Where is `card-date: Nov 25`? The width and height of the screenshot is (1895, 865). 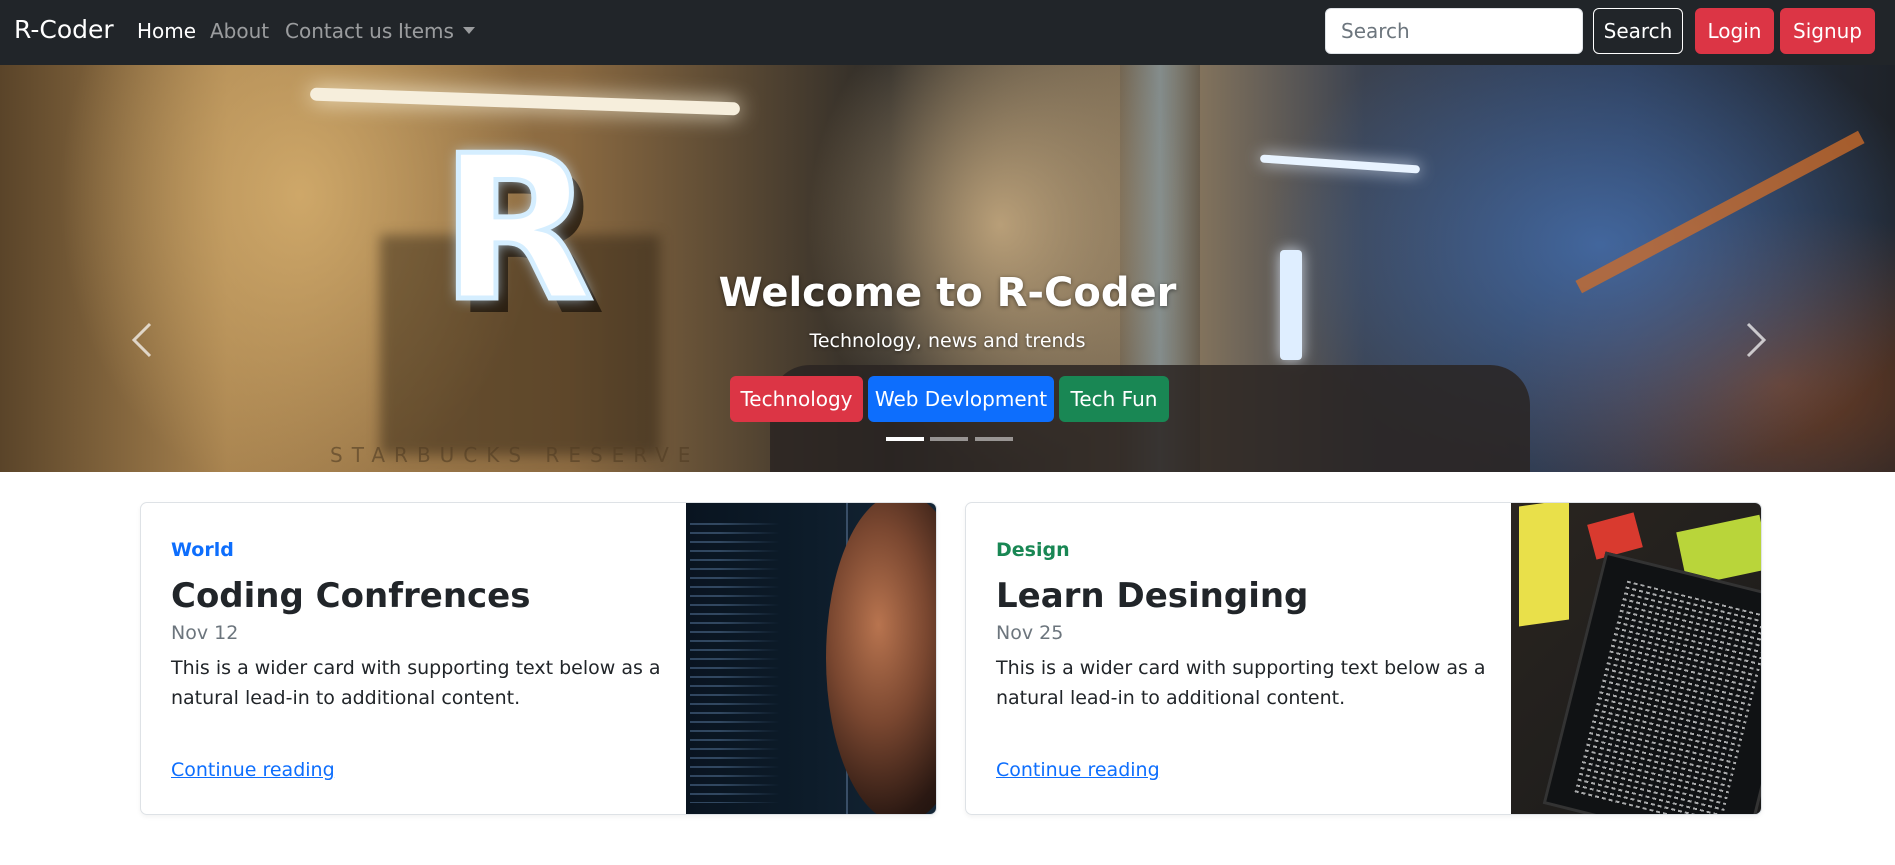 card-date: Nov 25 is located at coordinates (1030, 633).